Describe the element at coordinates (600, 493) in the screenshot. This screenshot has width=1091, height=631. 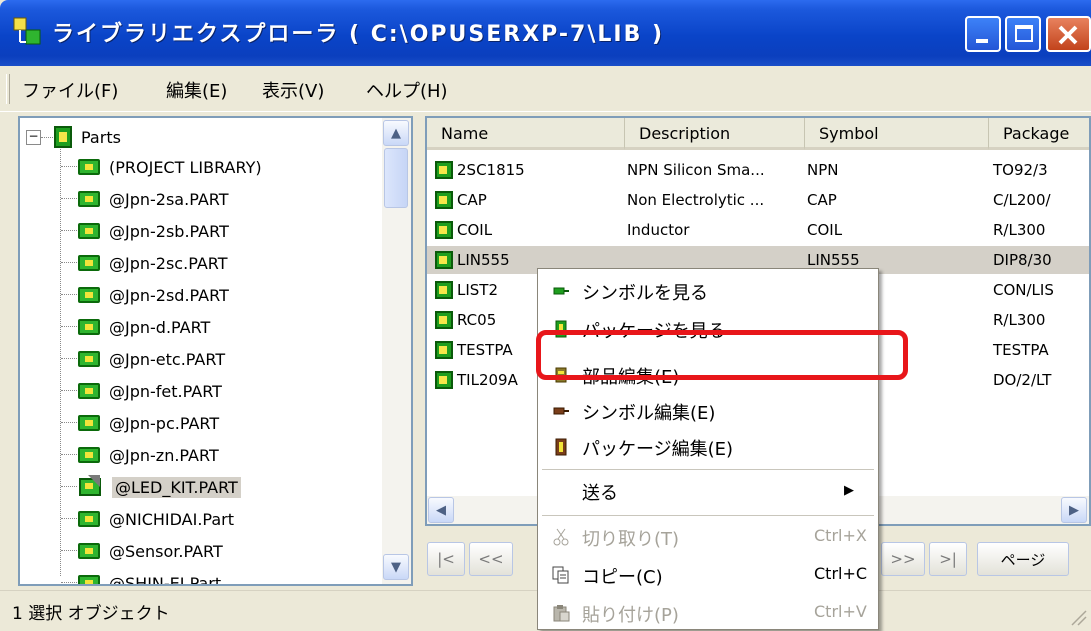
I see `context-menu-label: 送る` at that location.